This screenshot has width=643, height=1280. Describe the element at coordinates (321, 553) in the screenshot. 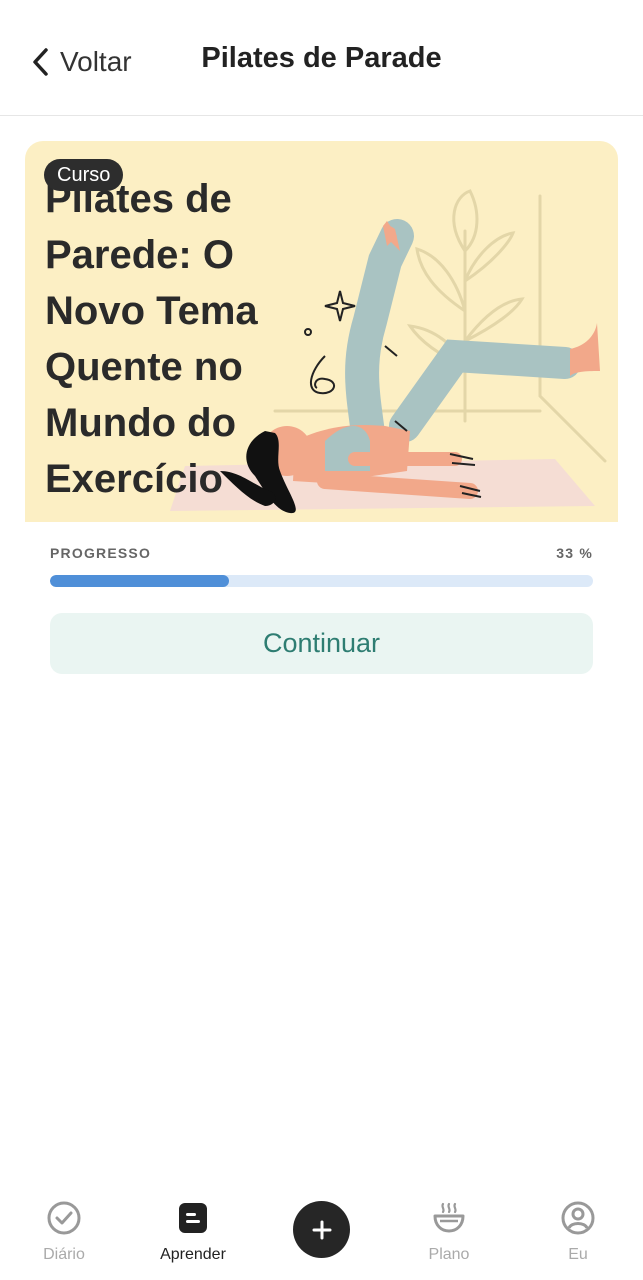

I see `progress-header: PROGRESSO 33 %` at that location.